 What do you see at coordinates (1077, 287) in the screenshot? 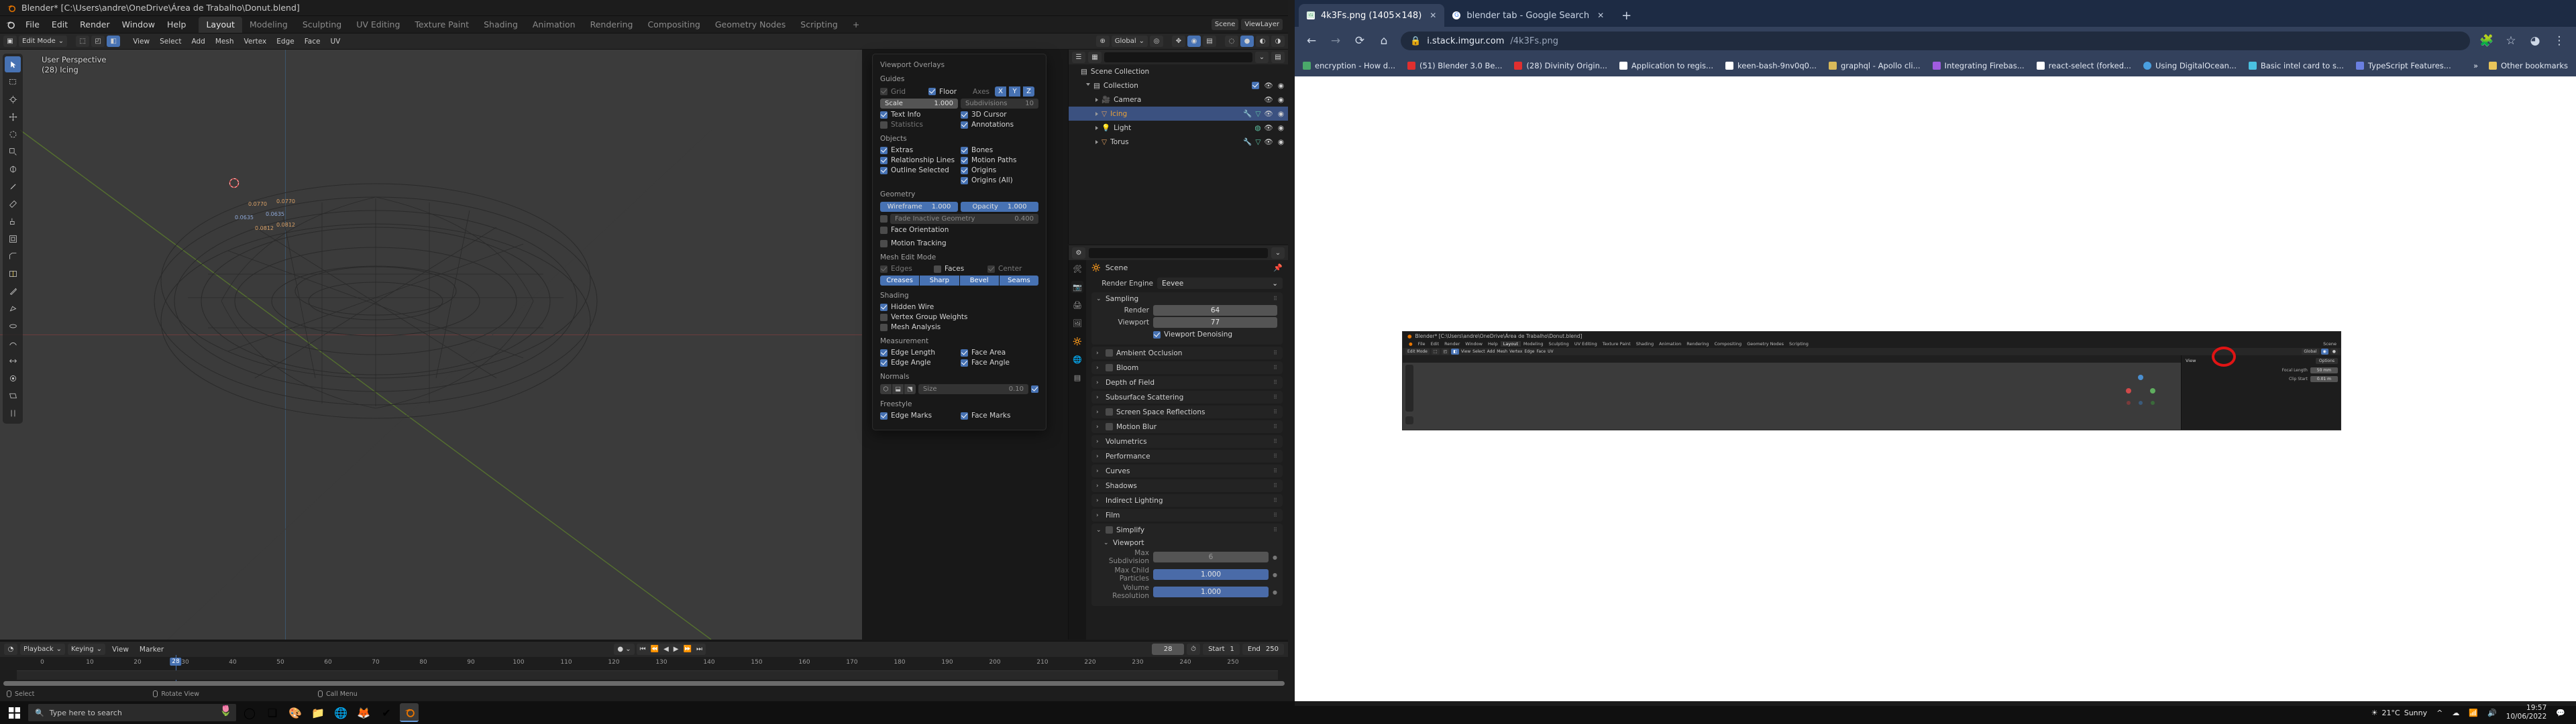
I see `tab-render: 📷` at bounding box center [1077, 287].